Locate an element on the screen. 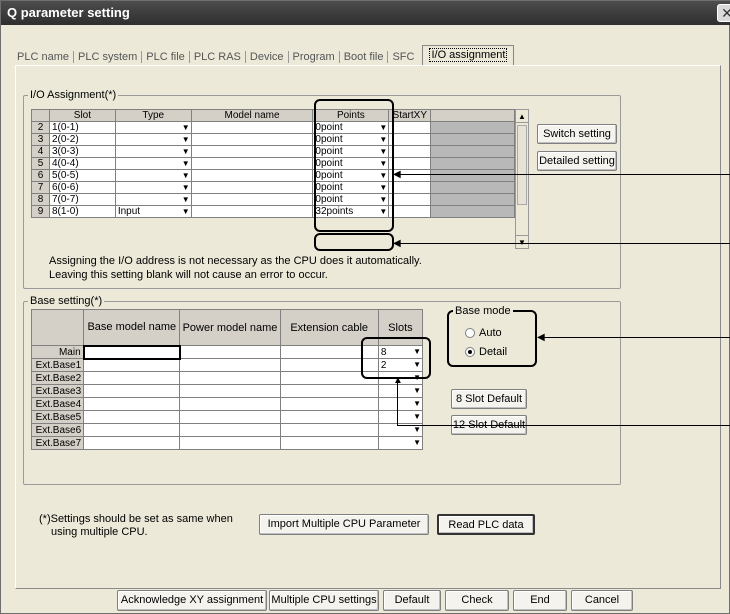 This screenshot has width=730, height=614. tab-plc-system: PLC system is located at coordinates (106, 57).